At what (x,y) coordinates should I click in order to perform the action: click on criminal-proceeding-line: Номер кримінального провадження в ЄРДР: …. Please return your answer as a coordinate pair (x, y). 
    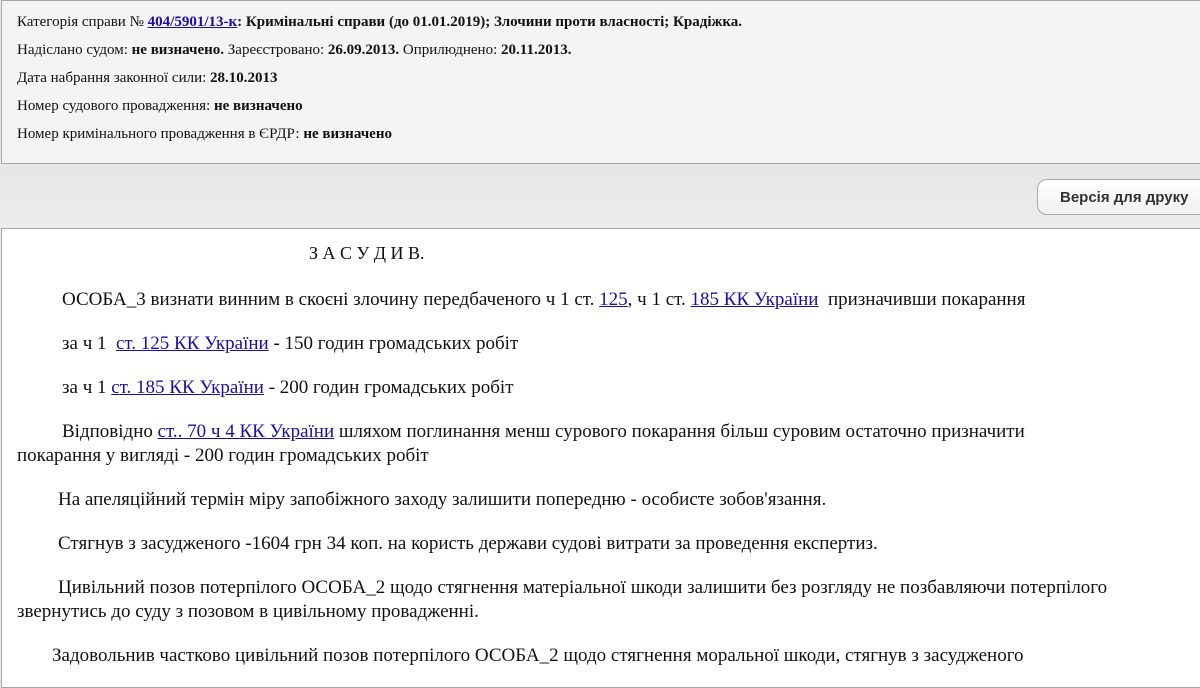
    Looking at the image, I should click on (204, 134).